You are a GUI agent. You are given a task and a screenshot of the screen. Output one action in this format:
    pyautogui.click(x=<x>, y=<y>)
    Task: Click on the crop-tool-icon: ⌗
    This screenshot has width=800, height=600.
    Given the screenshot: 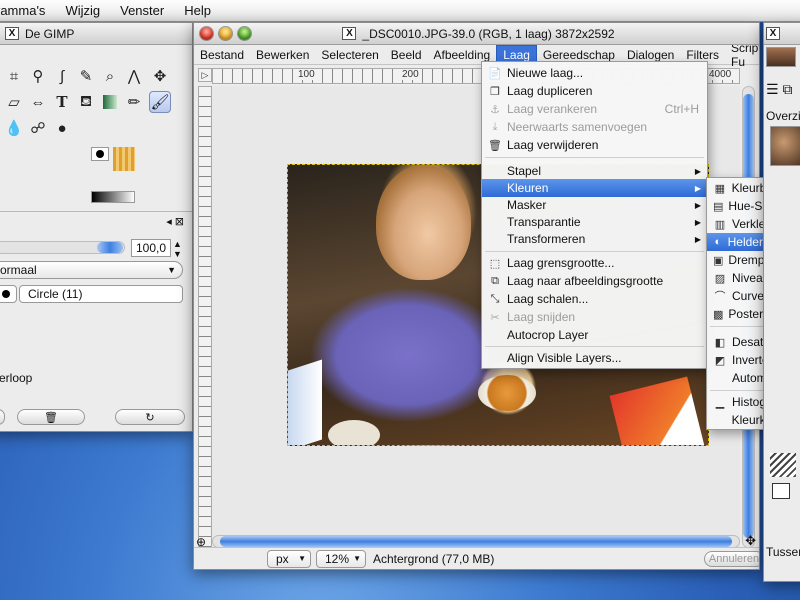 What is the action you would take?
    pyautogui.click(x=14, y=76)
    